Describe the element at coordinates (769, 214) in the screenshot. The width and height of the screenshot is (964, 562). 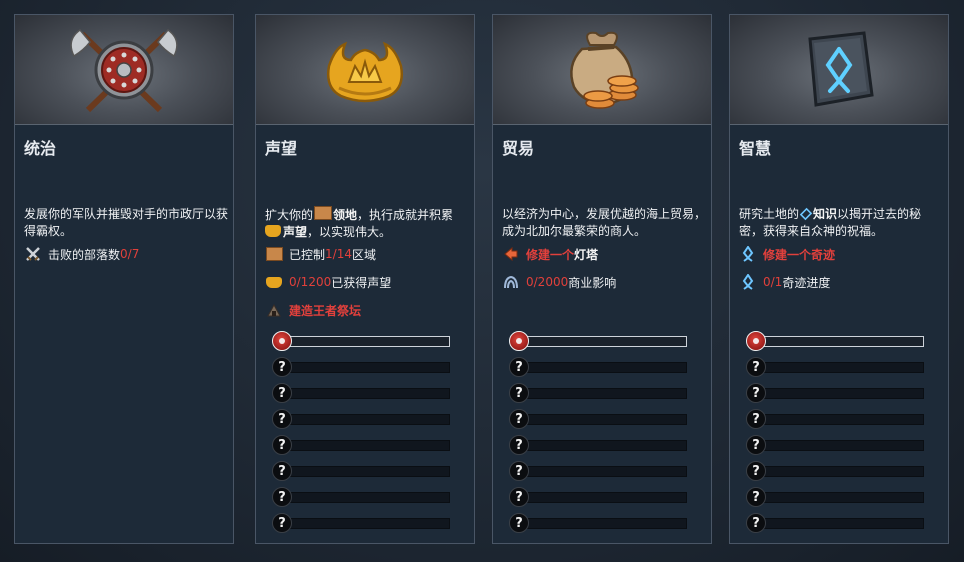
I see `desc-text: 研究土地的` at that location.